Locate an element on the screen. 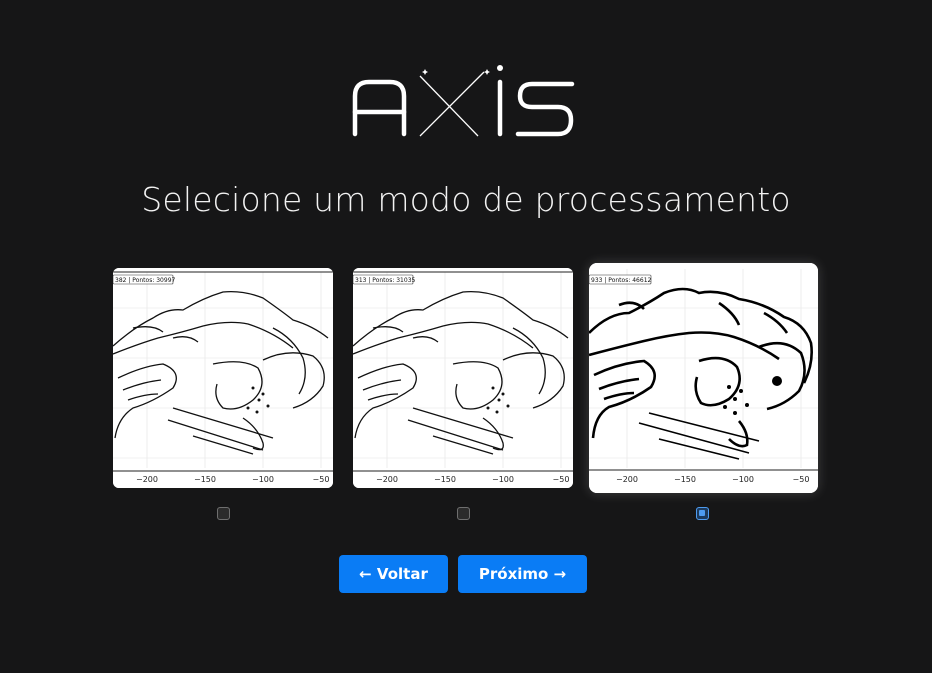 The width and height of the screenshot is (932, 673). mode-option-1: 382 | Pontos: 30997 −200 −150 −100 −50 is located at coordinates (223, 378).